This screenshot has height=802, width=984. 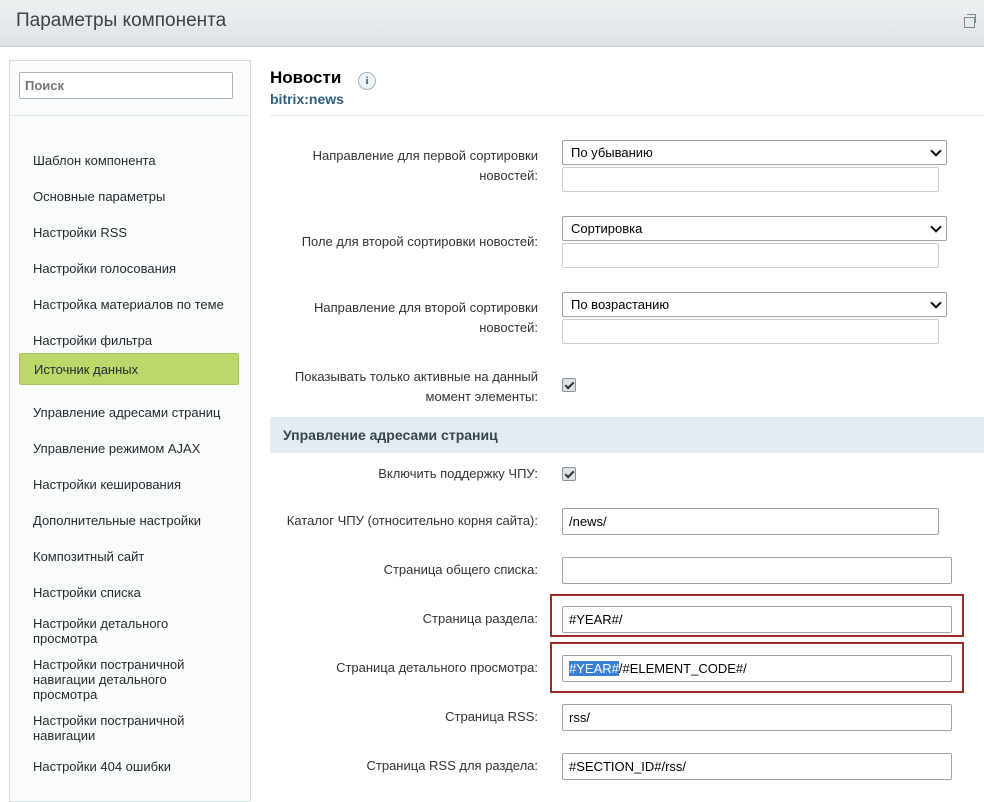 What do you see at coordinates (754, 304) in the screenshot?
I see `sort2-dir-select: По возрастанию` at bounding box center [754, 304].